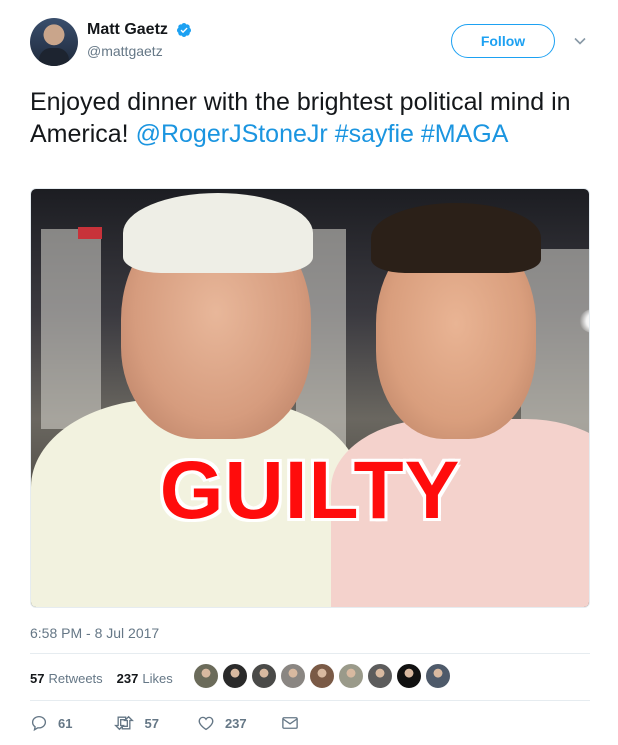  Describe the element at coordinates (465, 134) in the screenshot. I see `hashtag-link: #MAGA` at that location.